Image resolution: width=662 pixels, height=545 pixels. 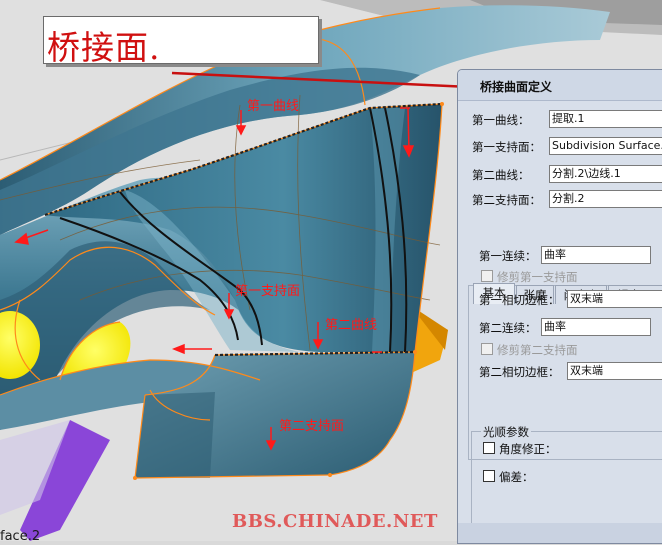 I want to click on second-support-label: 第二支持面：, so click(x=506, y=200).